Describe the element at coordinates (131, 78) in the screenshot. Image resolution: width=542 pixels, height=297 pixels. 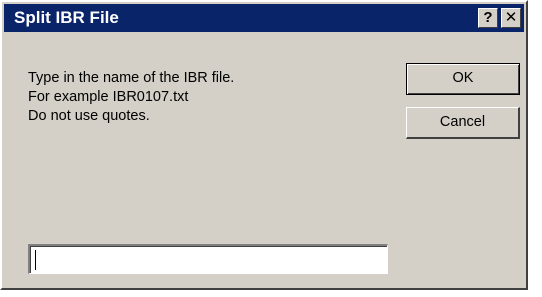
I see `instruction-line-1: Type in the name of the IBR file.` at that location.